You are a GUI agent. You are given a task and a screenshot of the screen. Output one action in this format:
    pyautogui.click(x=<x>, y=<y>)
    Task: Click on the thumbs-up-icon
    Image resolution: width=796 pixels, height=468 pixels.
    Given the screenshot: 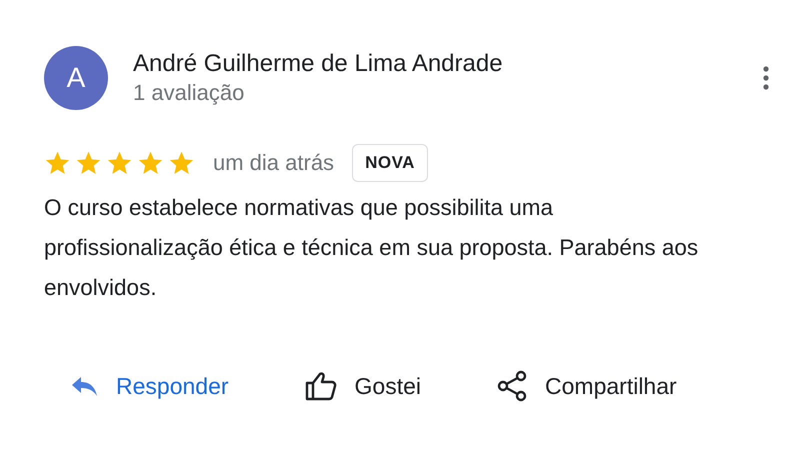 What is the action you would take?
    pyautogui.click(x=320, y=386)
    